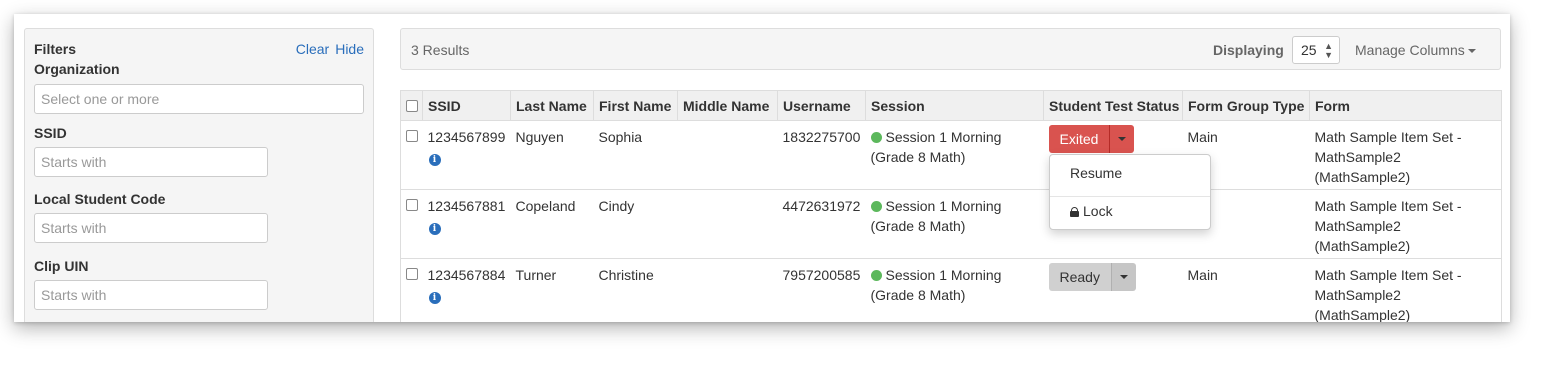  What do you see at coordinates (821, 155) in the screenshot?
I see `username-cell: 1832275700` at bounding box center [821, 155].